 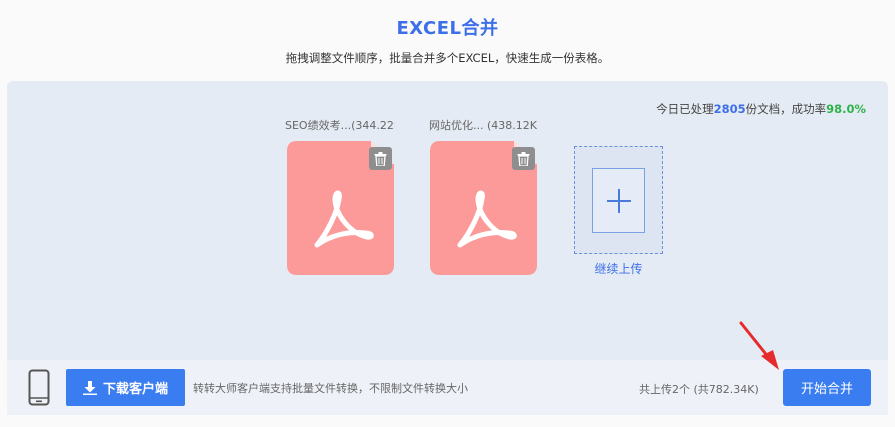 I want to click on mobile-phone-icon, so click(x=39, y=387).